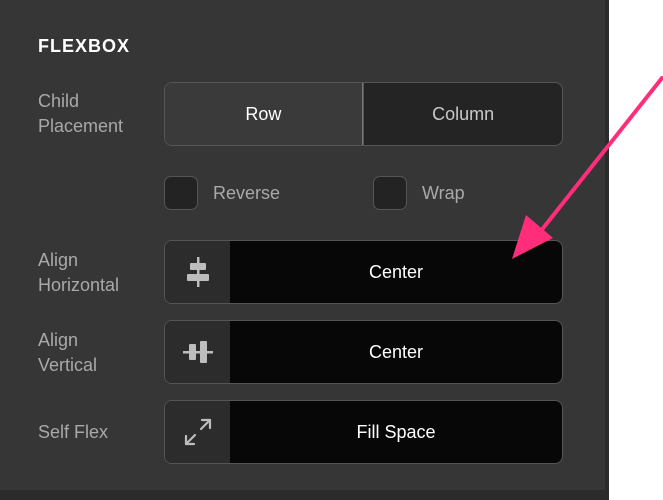  What do you see at coordinates (98, 273) in the screenshot?
I see `align-horizontal-label: Align Horizontal` at bounding box center [98, 273].